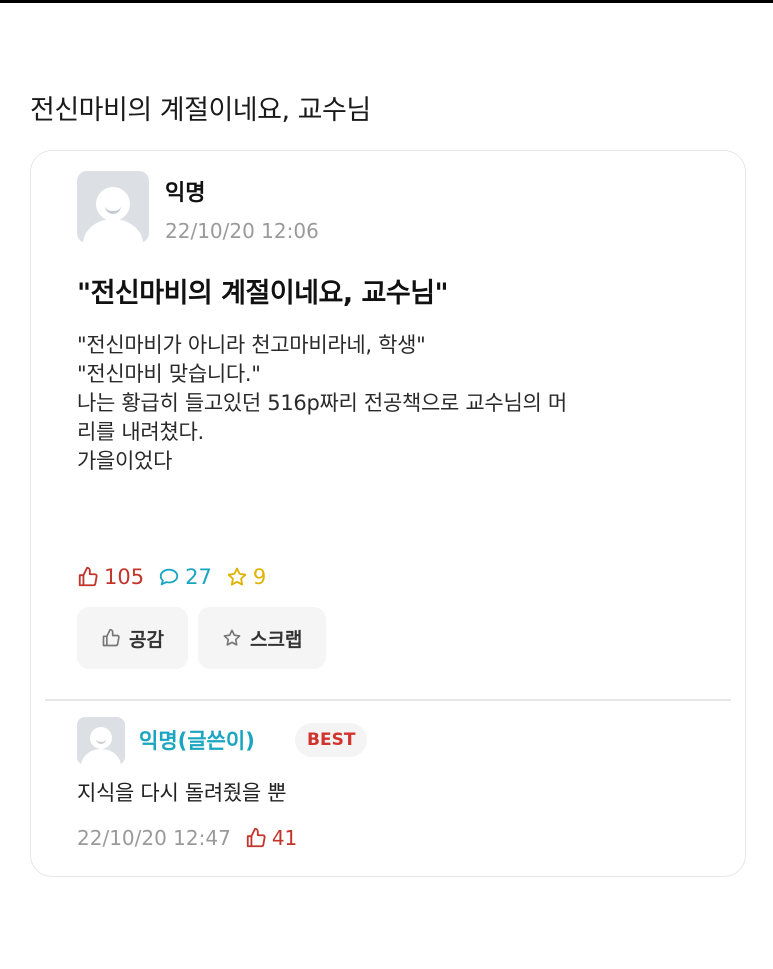  I want to click on comment-like-button: 41, so click(271, 838).